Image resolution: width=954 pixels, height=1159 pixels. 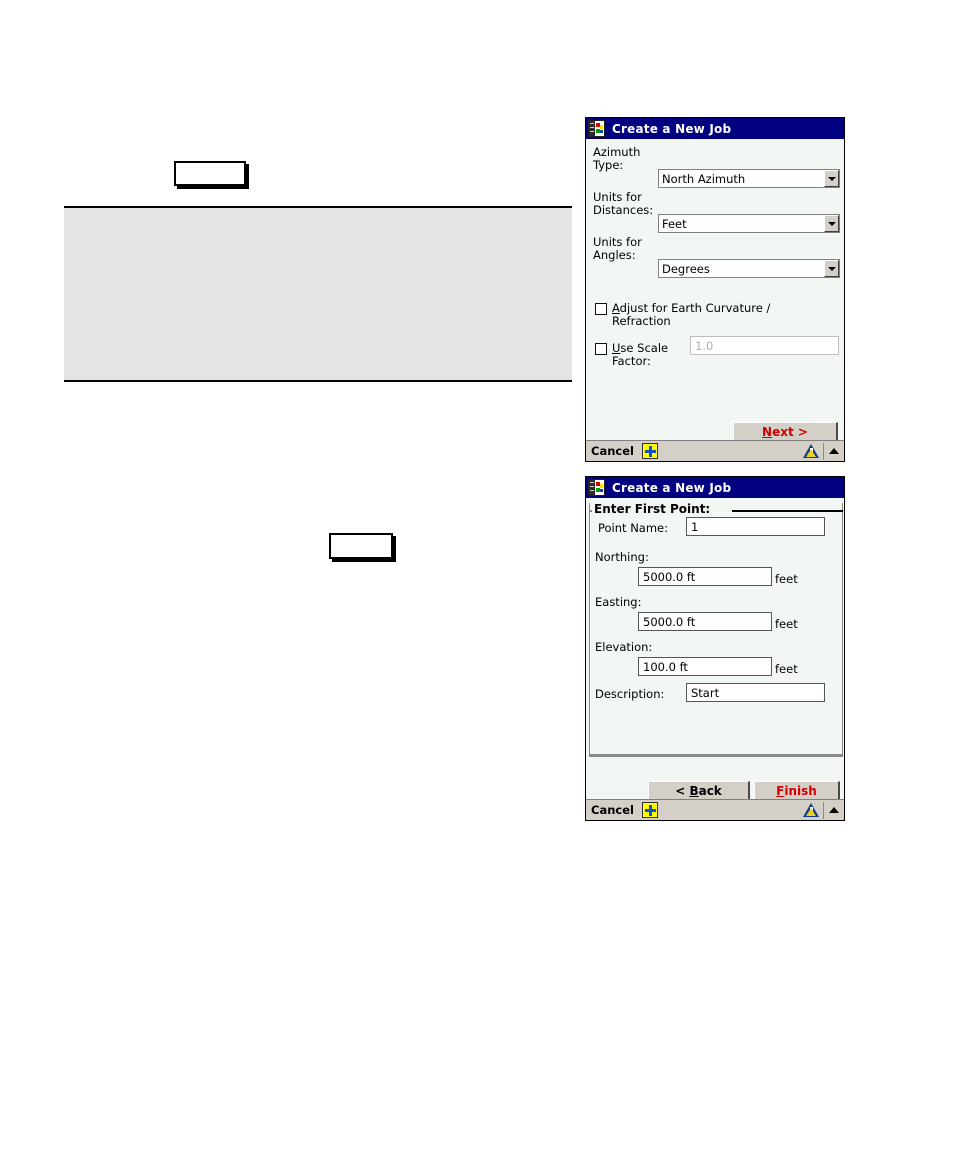 What do you see at coordinates (767, 432) in the screenshot?
I see `accel-key: N` at bounding box center [767, 432].